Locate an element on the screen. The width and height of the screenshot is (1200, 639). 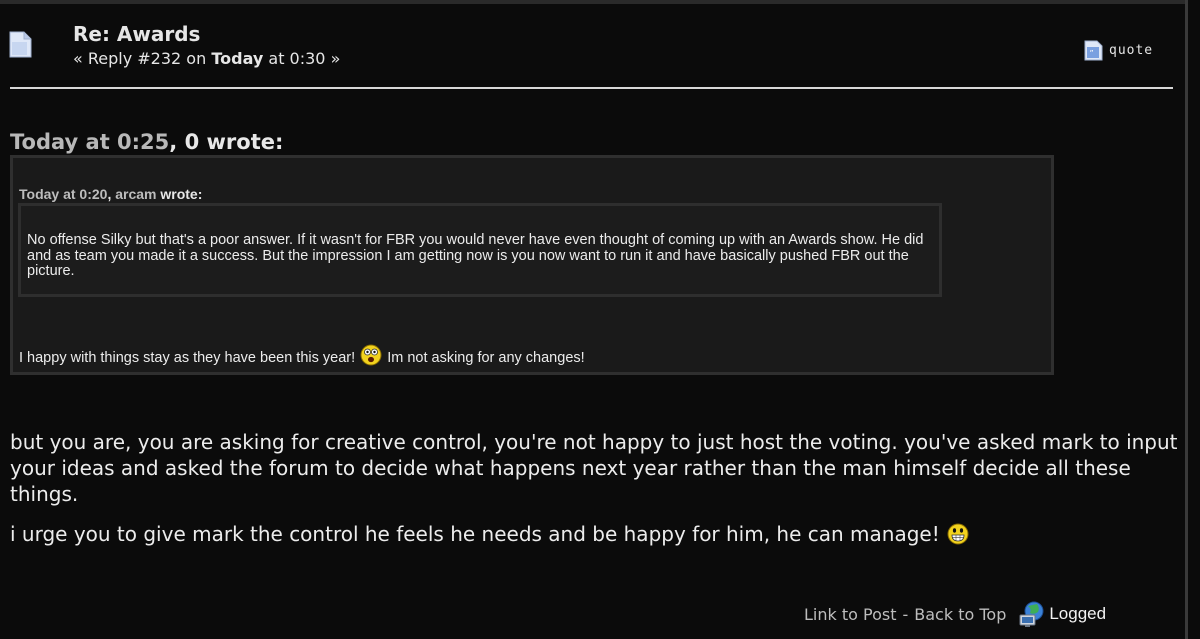
inner-quote-header: Today at 0:20, arcam wrote: is located at coordinates (110, 194).